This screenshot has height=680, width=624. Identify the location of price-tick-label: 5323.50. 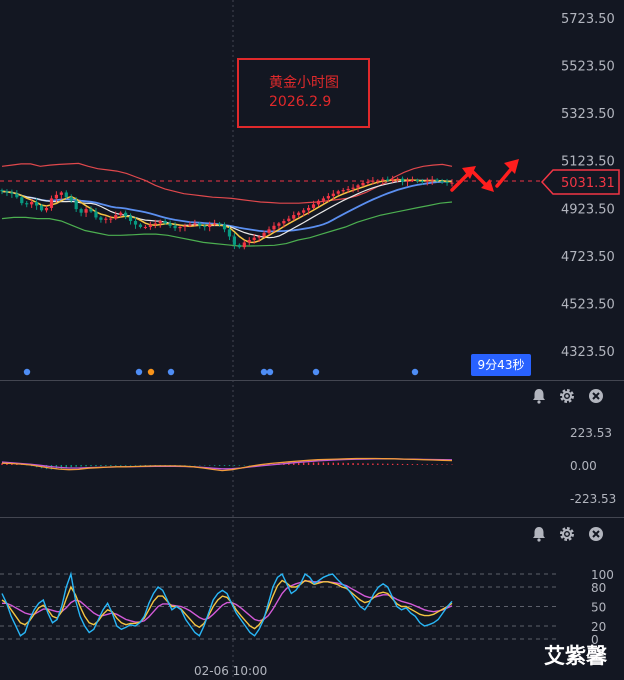
(588, 114).